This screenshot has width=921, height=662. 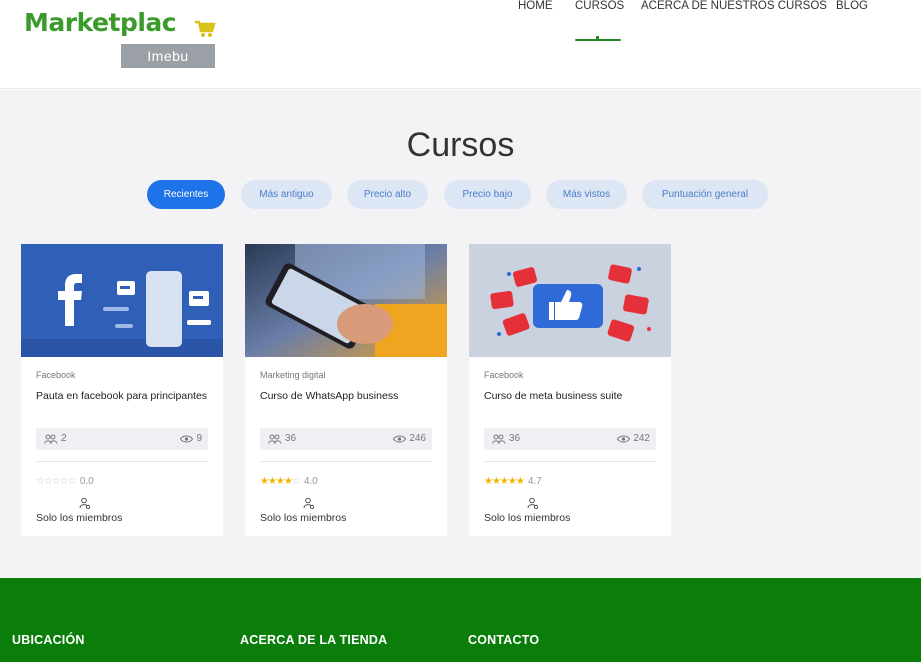 I want to click on nav-acerca: ACERCA DE NUESTROS CURSOS, so click(x=734, y=6).